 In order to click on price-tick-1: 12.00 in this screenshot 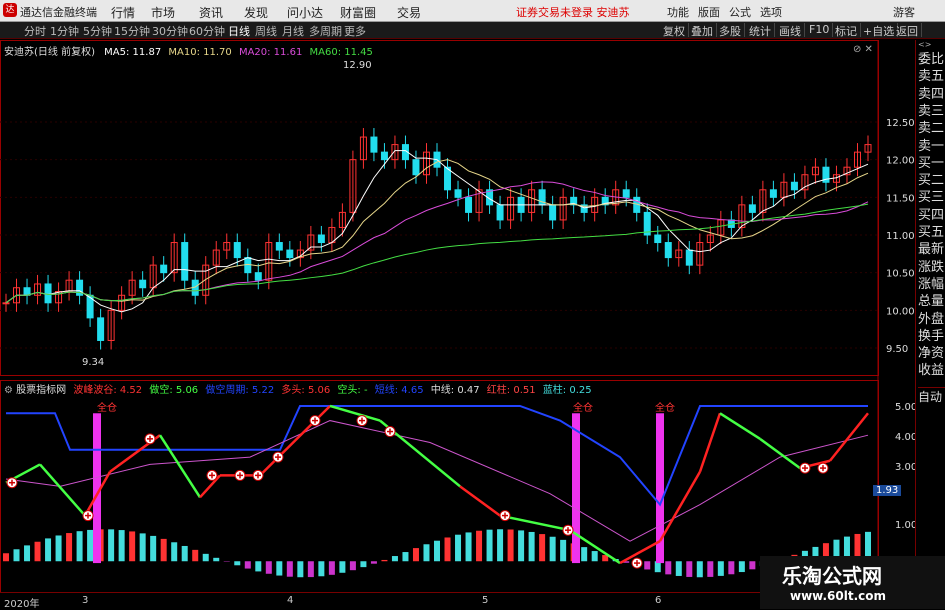, I will do `click(900, 161)`.